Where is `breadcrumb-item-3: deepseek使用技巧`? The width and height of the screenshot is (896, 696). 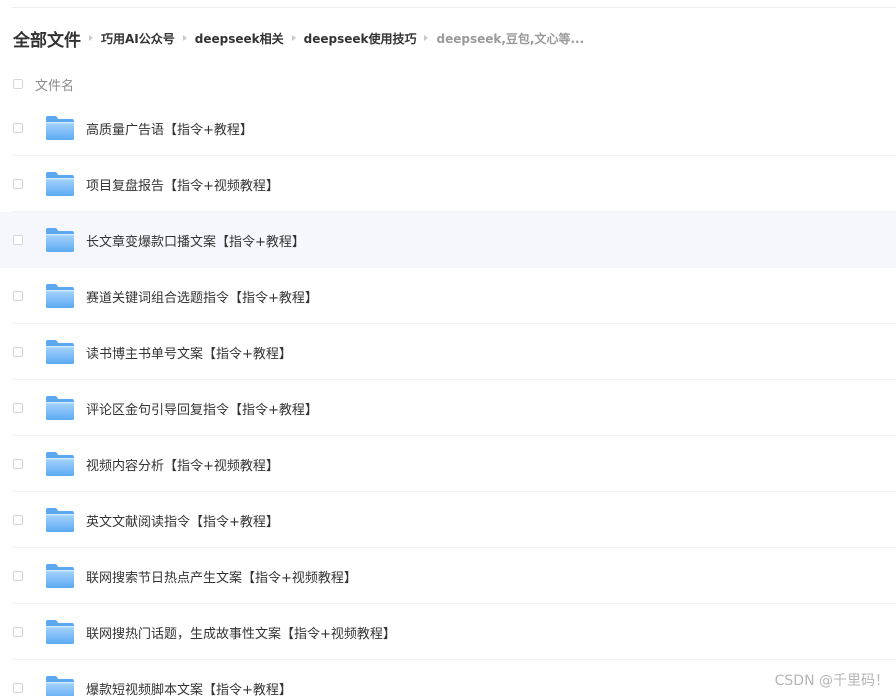 breadcrumb-item-3: deepseek使用技巧 is located at coordinates (360, 38).